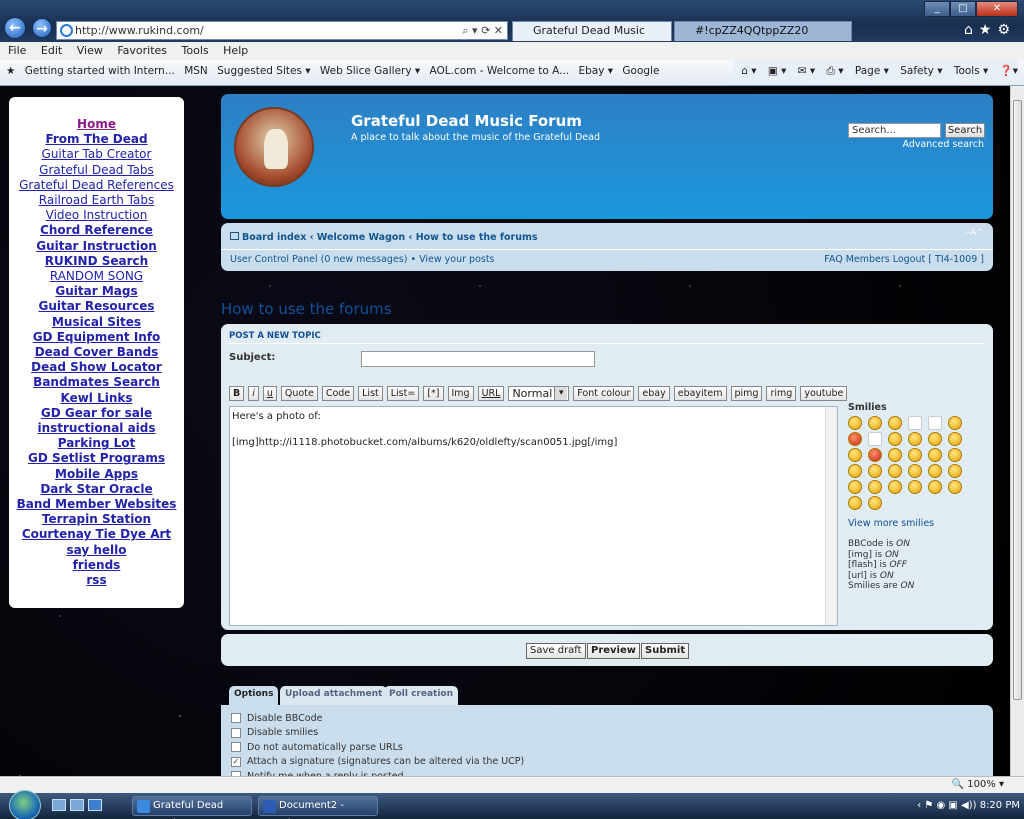 The image size is (1024, 819). Describe the element at coordinates (763, 31) in the screenshot. I see `tab-second: #!cpZZ4QQtppZZ20` at that location.